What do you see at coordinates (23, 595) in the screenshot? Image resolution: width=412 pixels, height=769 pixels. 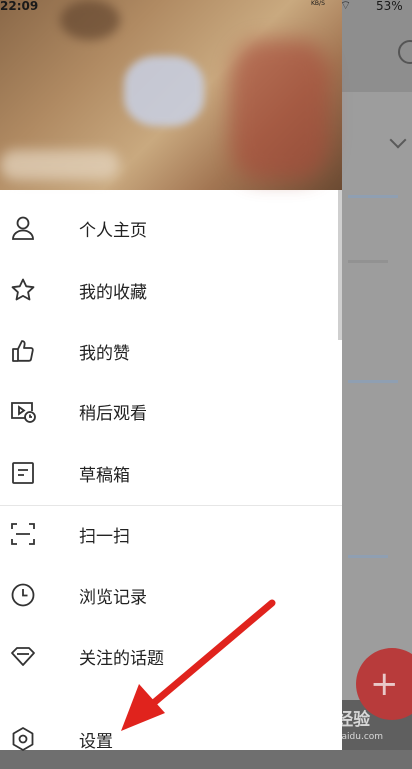 I see `history-clock-icon` at bounding box center [23, 595].